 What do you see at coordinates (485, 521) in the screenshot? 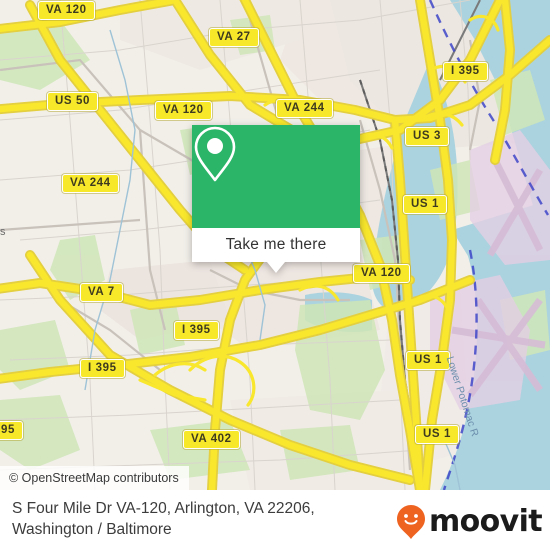
I see `moovit-wordmark: moovit` at bounding box center [485, 521].